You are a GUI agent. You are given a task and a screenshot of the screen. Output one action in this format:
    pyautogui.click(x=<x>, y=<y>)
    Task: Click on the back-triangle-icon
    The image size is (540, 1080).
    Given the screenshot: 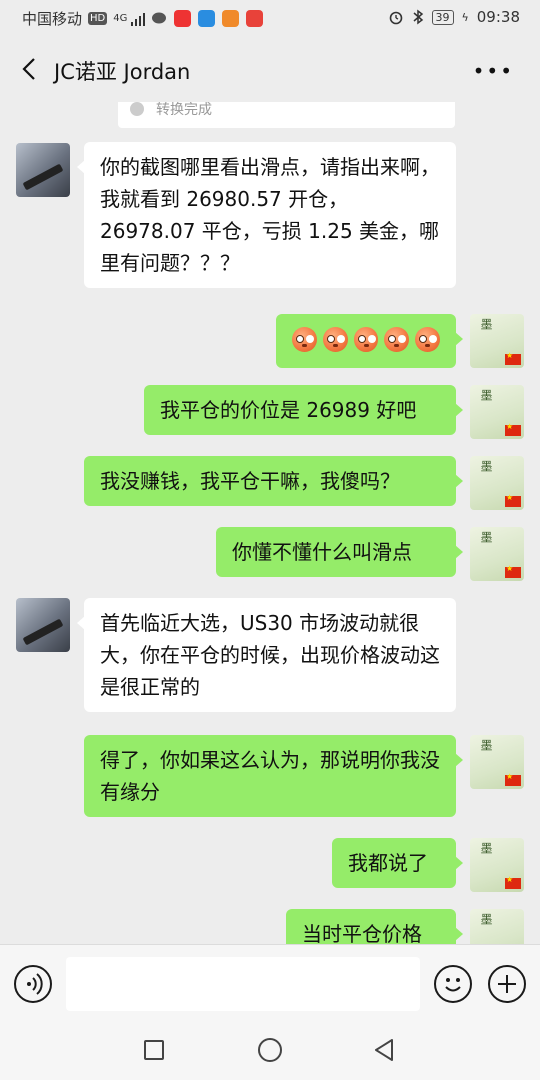 What is the action you would take?
    pyautogui.click(x=384, y=1050)
    